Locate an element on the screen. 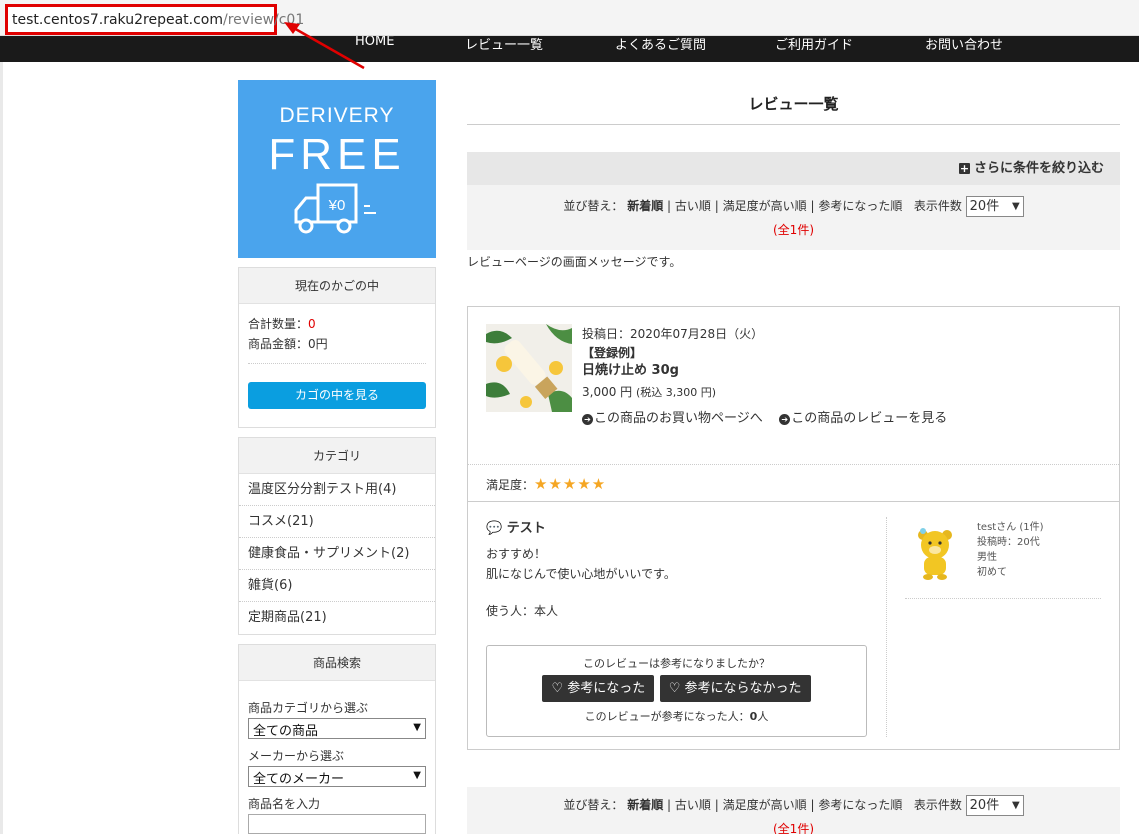 The width and height of the screenshot is (1139, 834). view-cart-button: カゴの中を見る is located at coordinates (337, 395).